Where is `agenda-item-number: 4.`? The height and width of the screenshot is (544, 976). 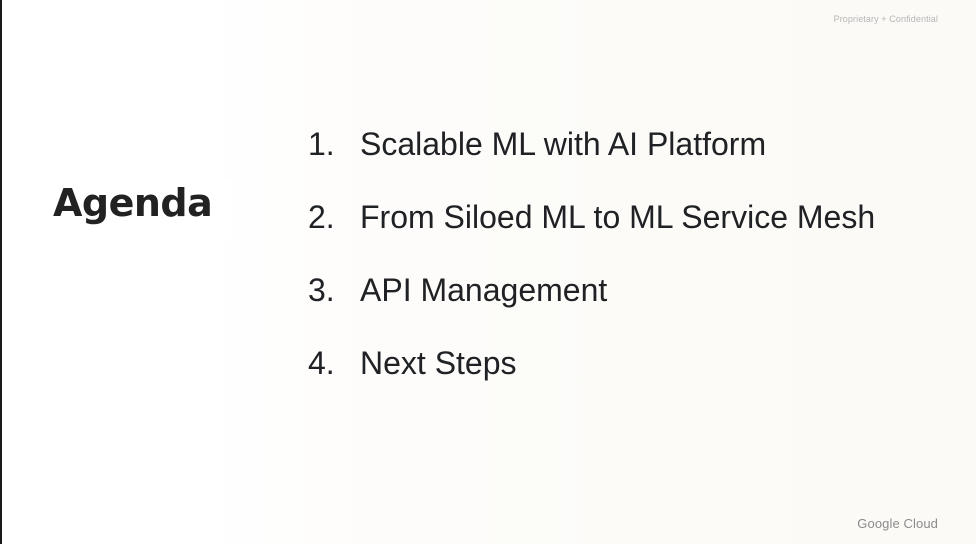 agenda-item-number: 4. is located at coordinates (321, 363).